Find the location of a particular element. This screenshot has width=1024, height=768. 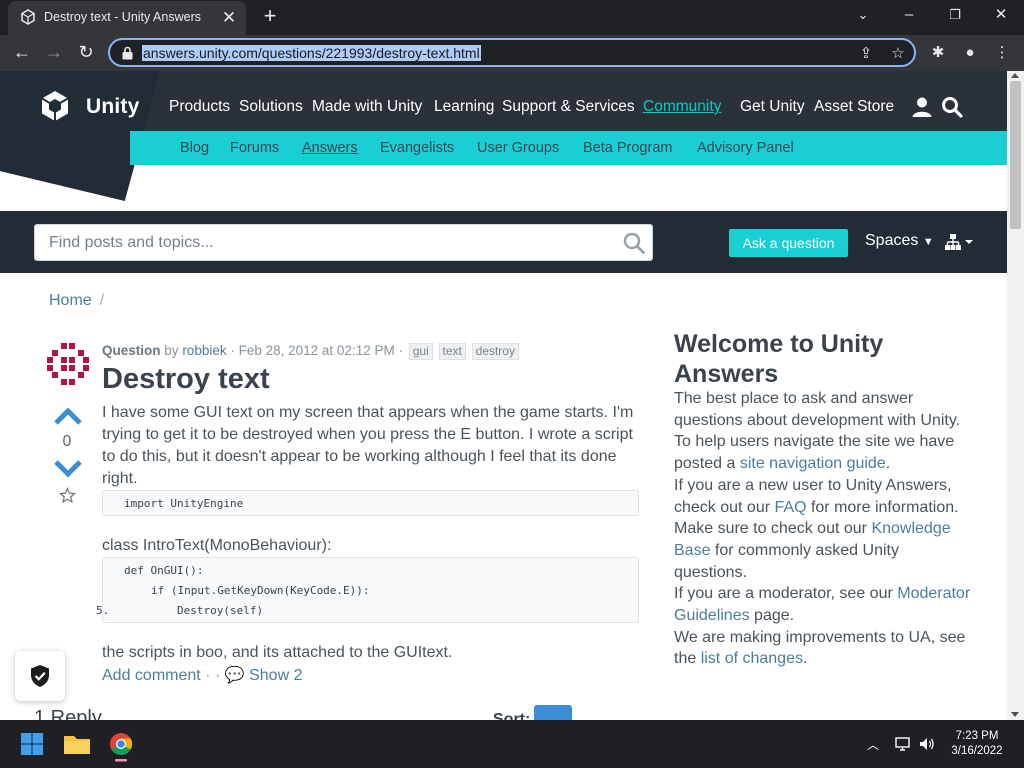

subnav-evangelists: Evangelists is located at coordinates (417, 148).